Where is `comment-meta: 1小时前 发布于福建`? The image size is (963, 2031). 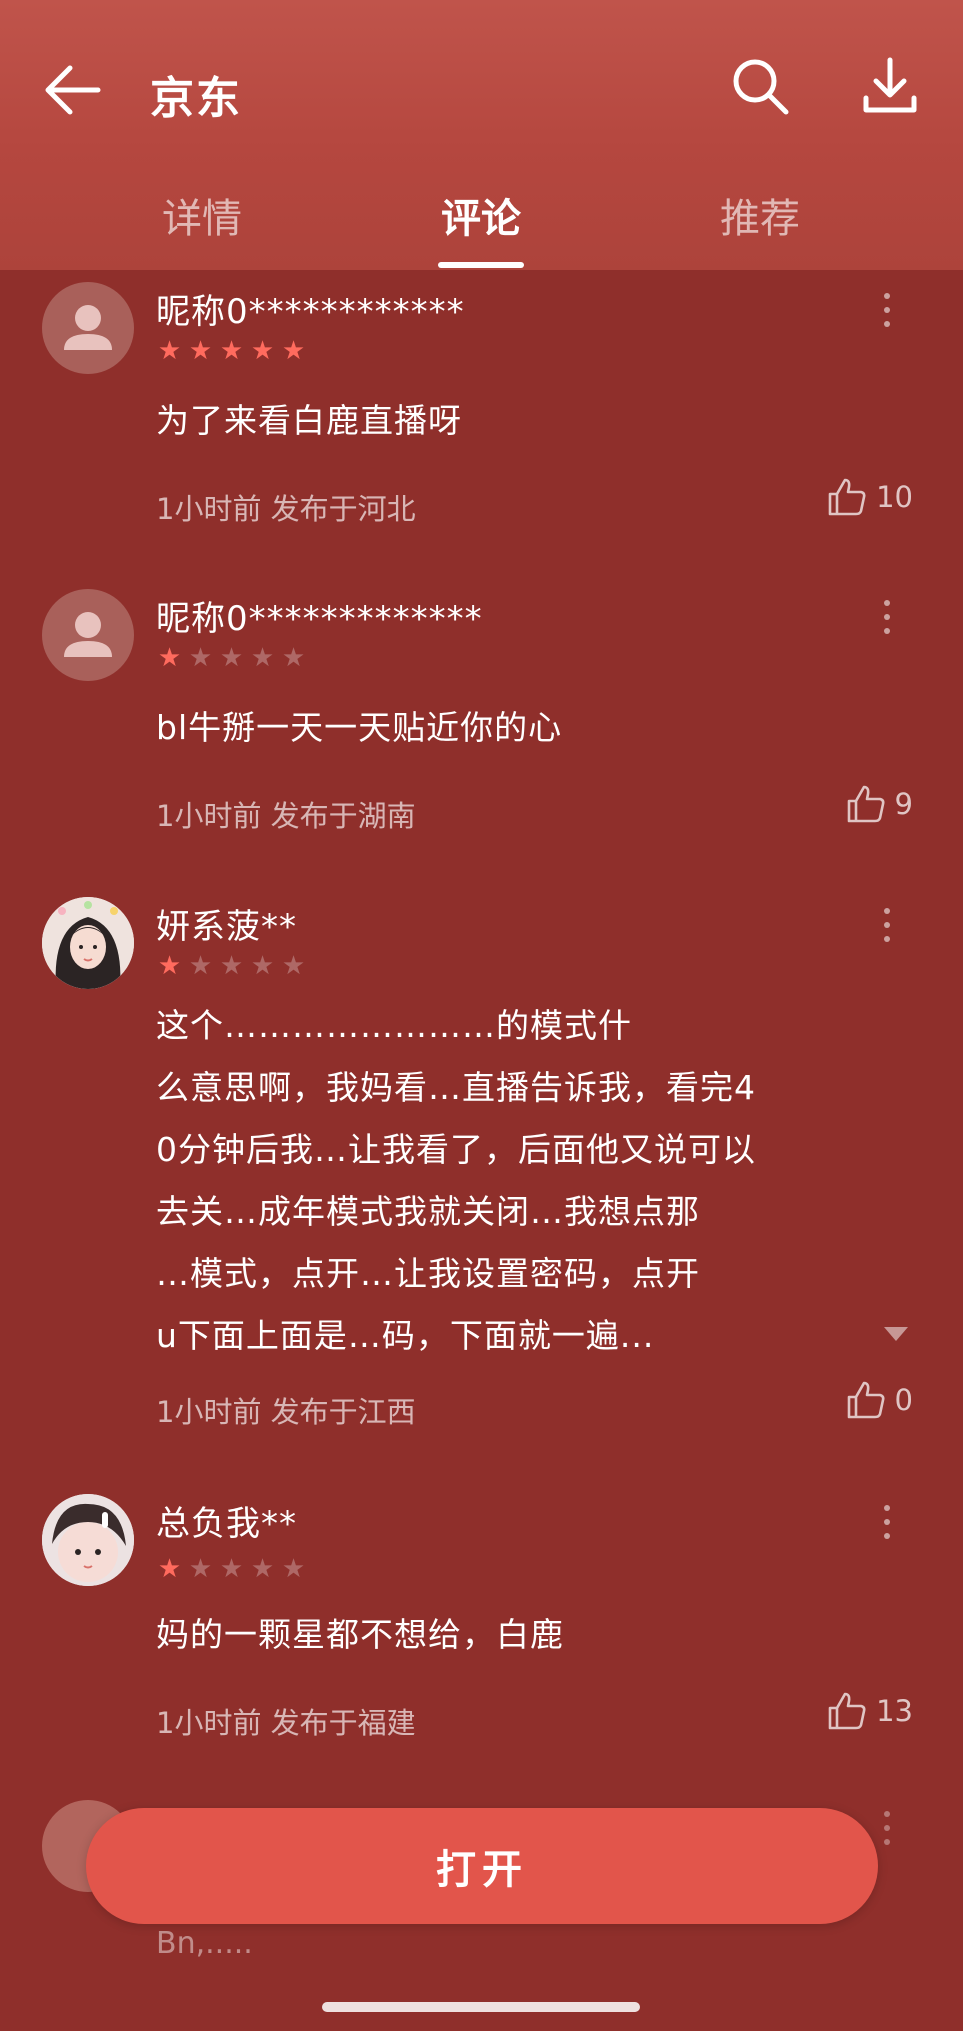
comment-meta: 1小时前 发布于福建 is located at coordinates (286, 1723).